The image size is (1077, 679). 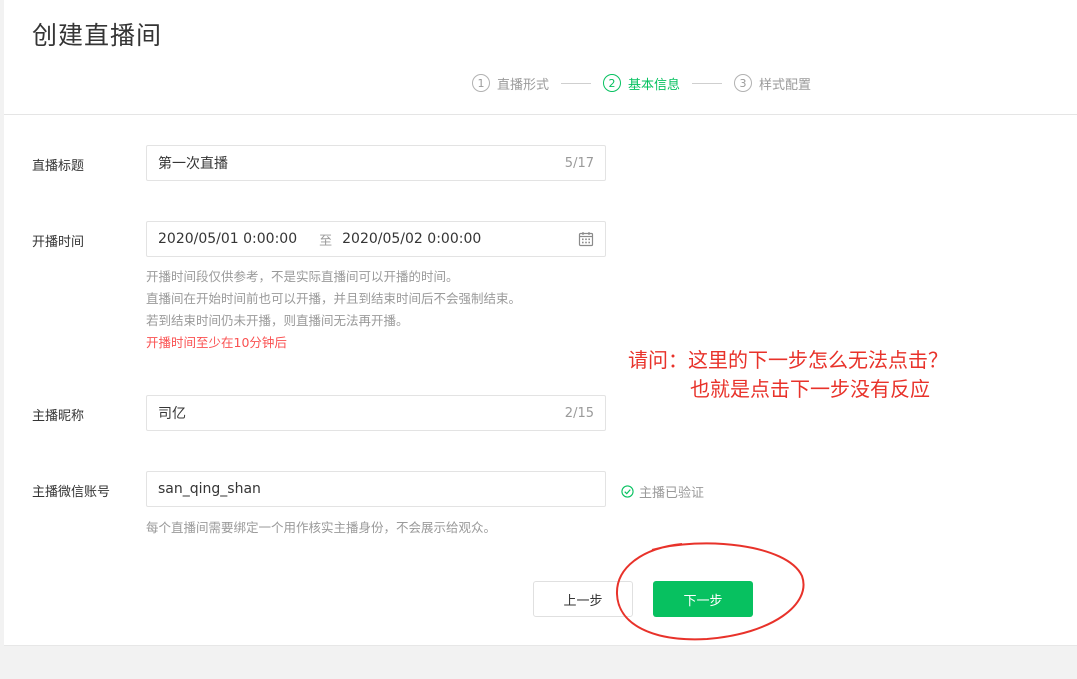 What do you see at coordinates (209, 489) in the screenshot?
I see `wechat-input-value: san_qing_shan` at bounding box center [209, 489].